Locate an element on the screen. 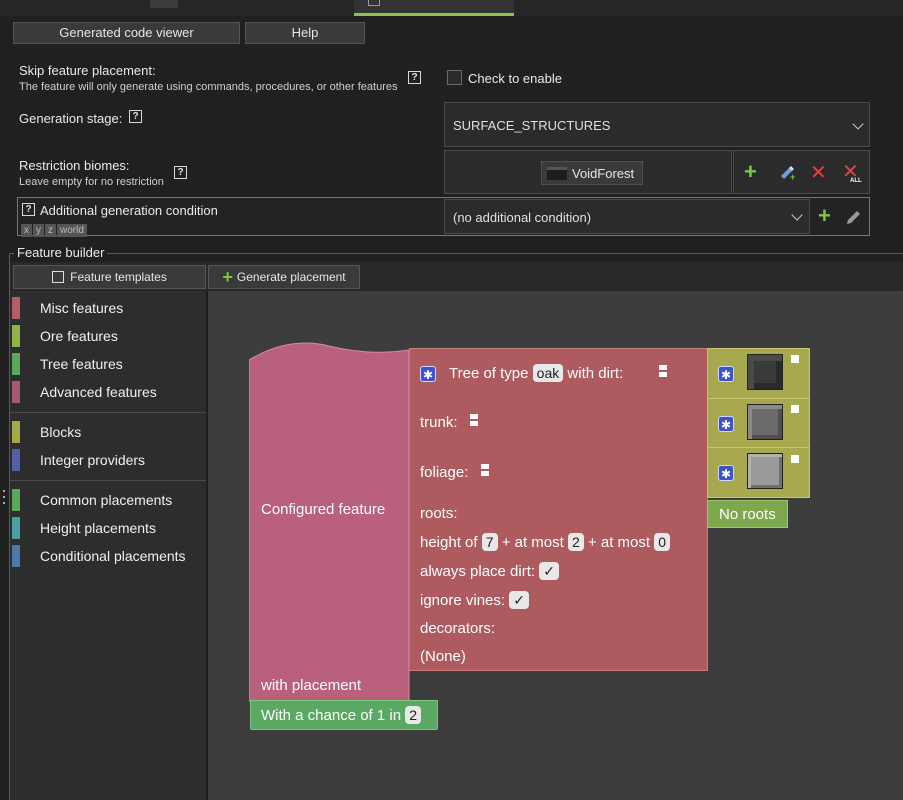  add-biome-icon: + is located at coordinates (750, 172).